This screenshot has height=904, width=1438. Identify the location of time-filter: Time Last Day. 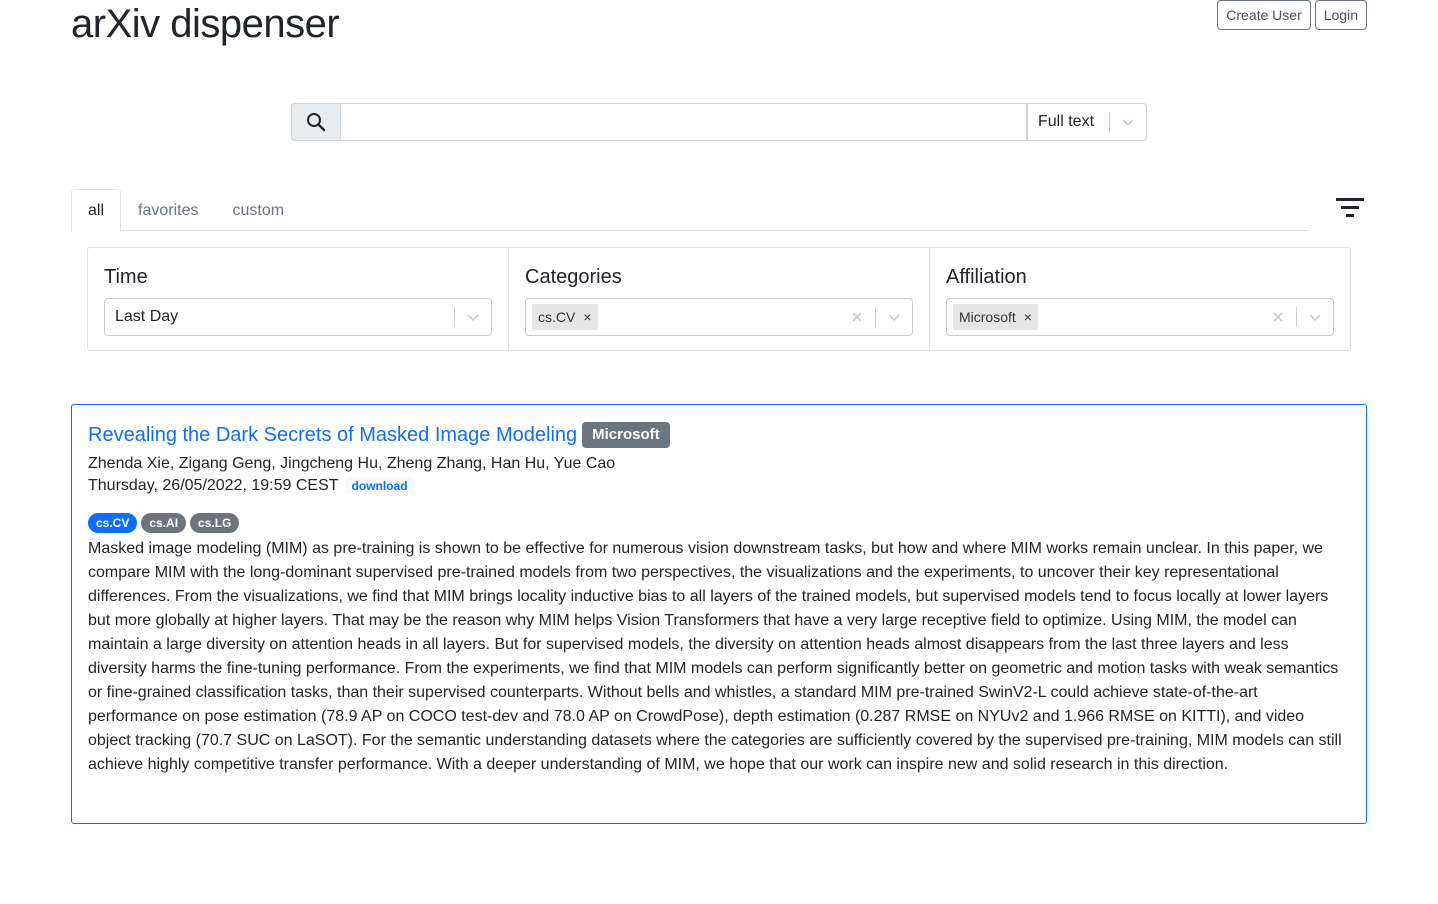
(298, 299).